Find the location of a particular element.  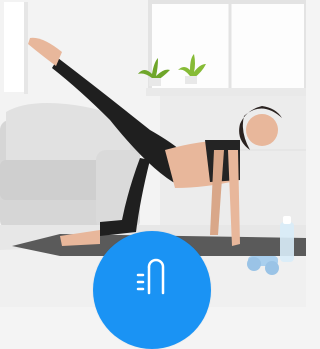

thermometer-badge is located at coordinates (152, 290).